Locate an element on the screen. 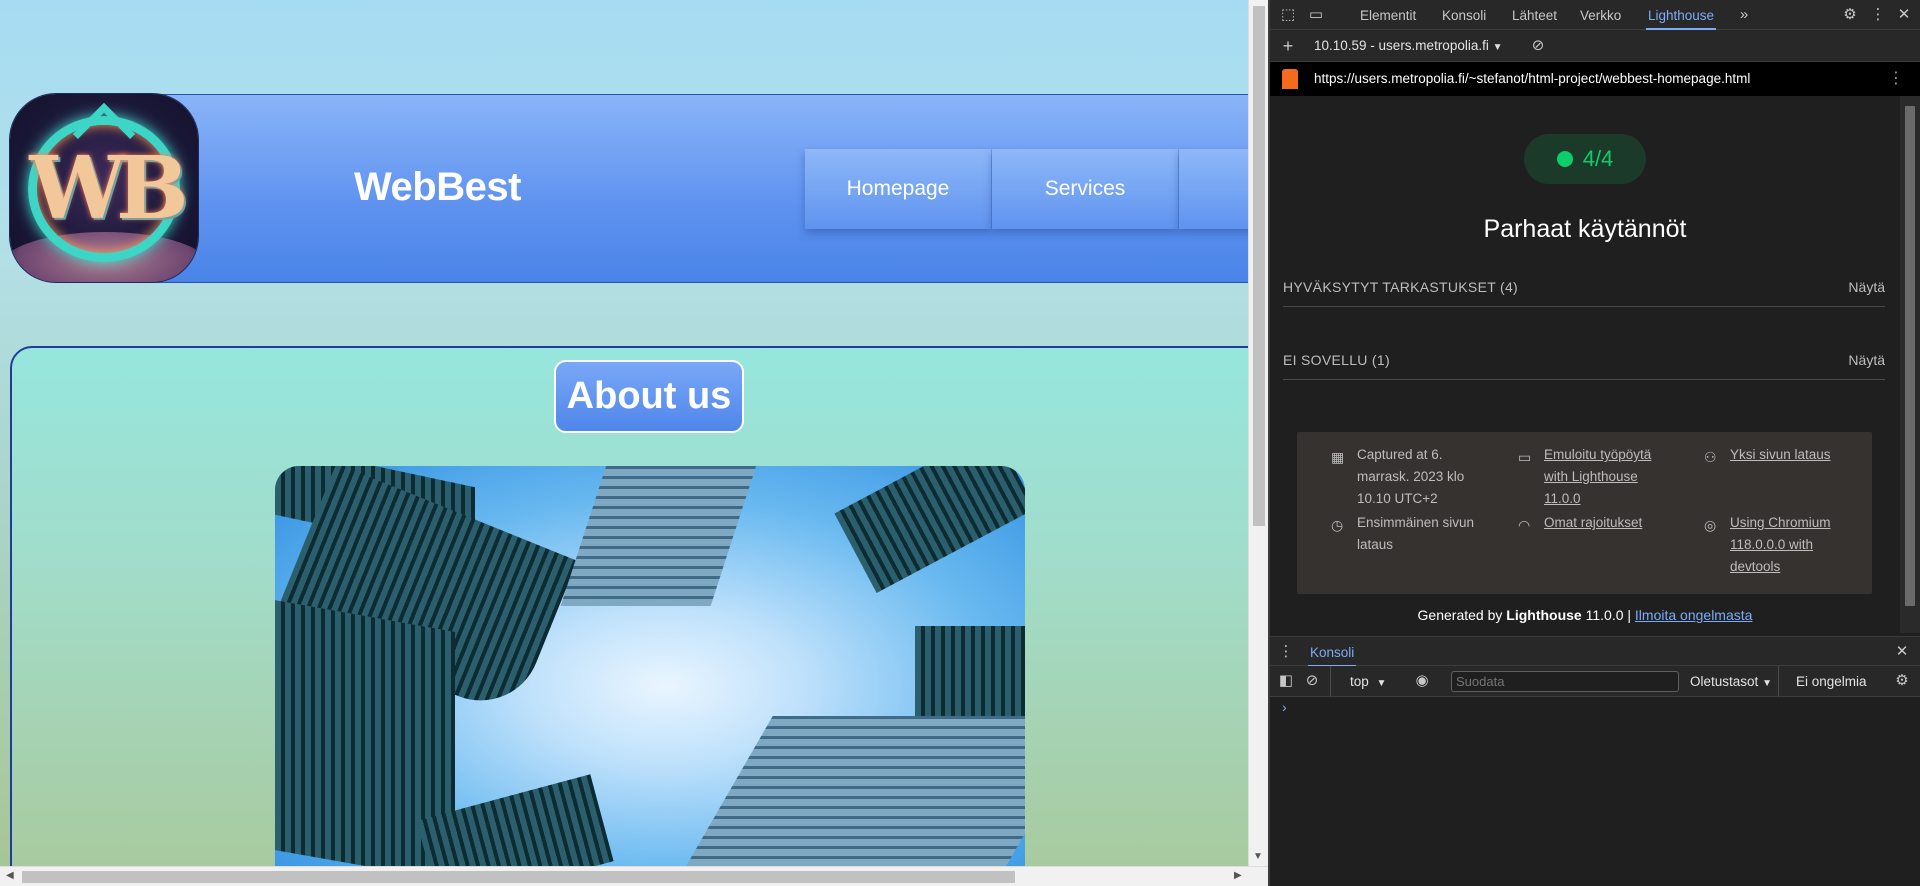 This screenshot has height=886, width=1920. console-prompt-icon: › is located at coordinates (1284, 707).